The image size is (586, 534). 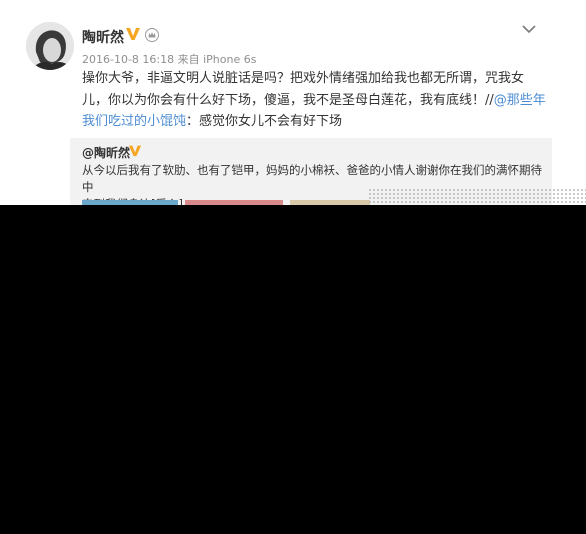 What do you see at coordinates (303, 78) in the screenshot?
I see `post-line-1: 操你大爷，非逼文明人说脏话是吗？把戏外情绪强加给我也都无所谓，咒我女` at bounding box center [303, 78].